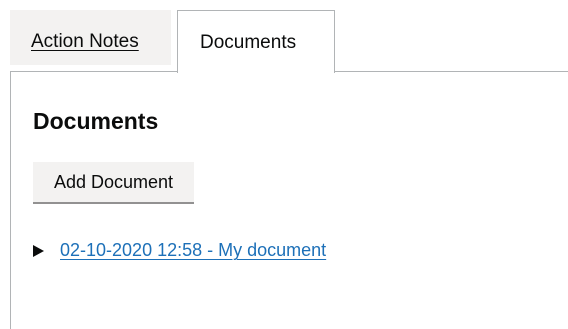 This screenshot has height=329, width=568. What do you see at coordinates (248, 42) in the screenshot?
I see `tab-documents-label: Documents` at bounding box center [248, 42].